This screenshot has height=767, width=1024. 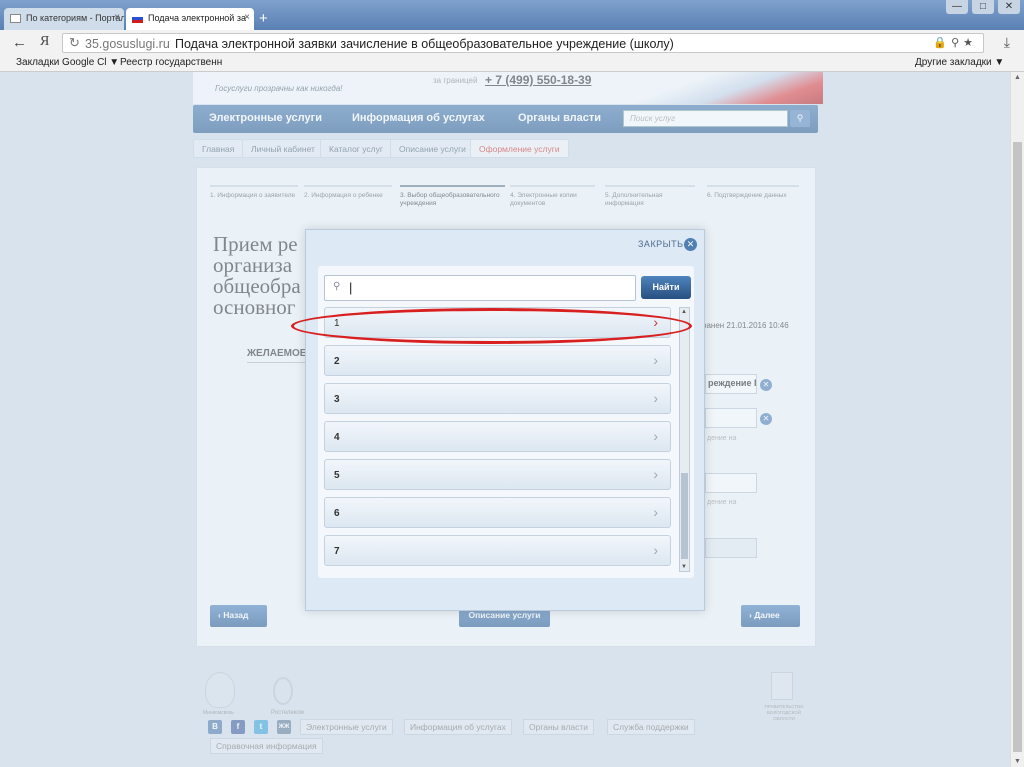 I want to click on list-item: 4 ›, so click(x=497, y=436).